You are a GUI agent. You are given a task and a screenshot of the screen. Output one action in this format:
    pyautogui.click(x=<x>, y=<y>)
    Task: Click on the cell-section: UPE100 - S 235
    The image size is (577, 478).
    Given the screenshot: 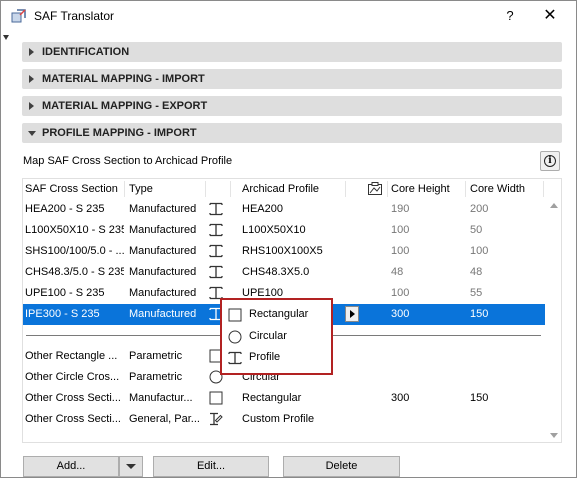 What is the action you would take?
    pyautogui.click(x=65, y=293)
    